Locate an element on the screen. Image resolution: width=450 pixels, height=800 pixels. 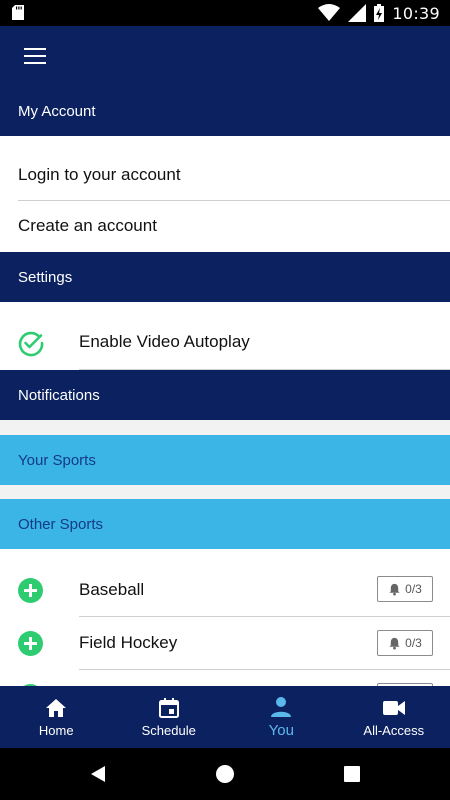
home-circle-icon is located at coordinates (225, 774).